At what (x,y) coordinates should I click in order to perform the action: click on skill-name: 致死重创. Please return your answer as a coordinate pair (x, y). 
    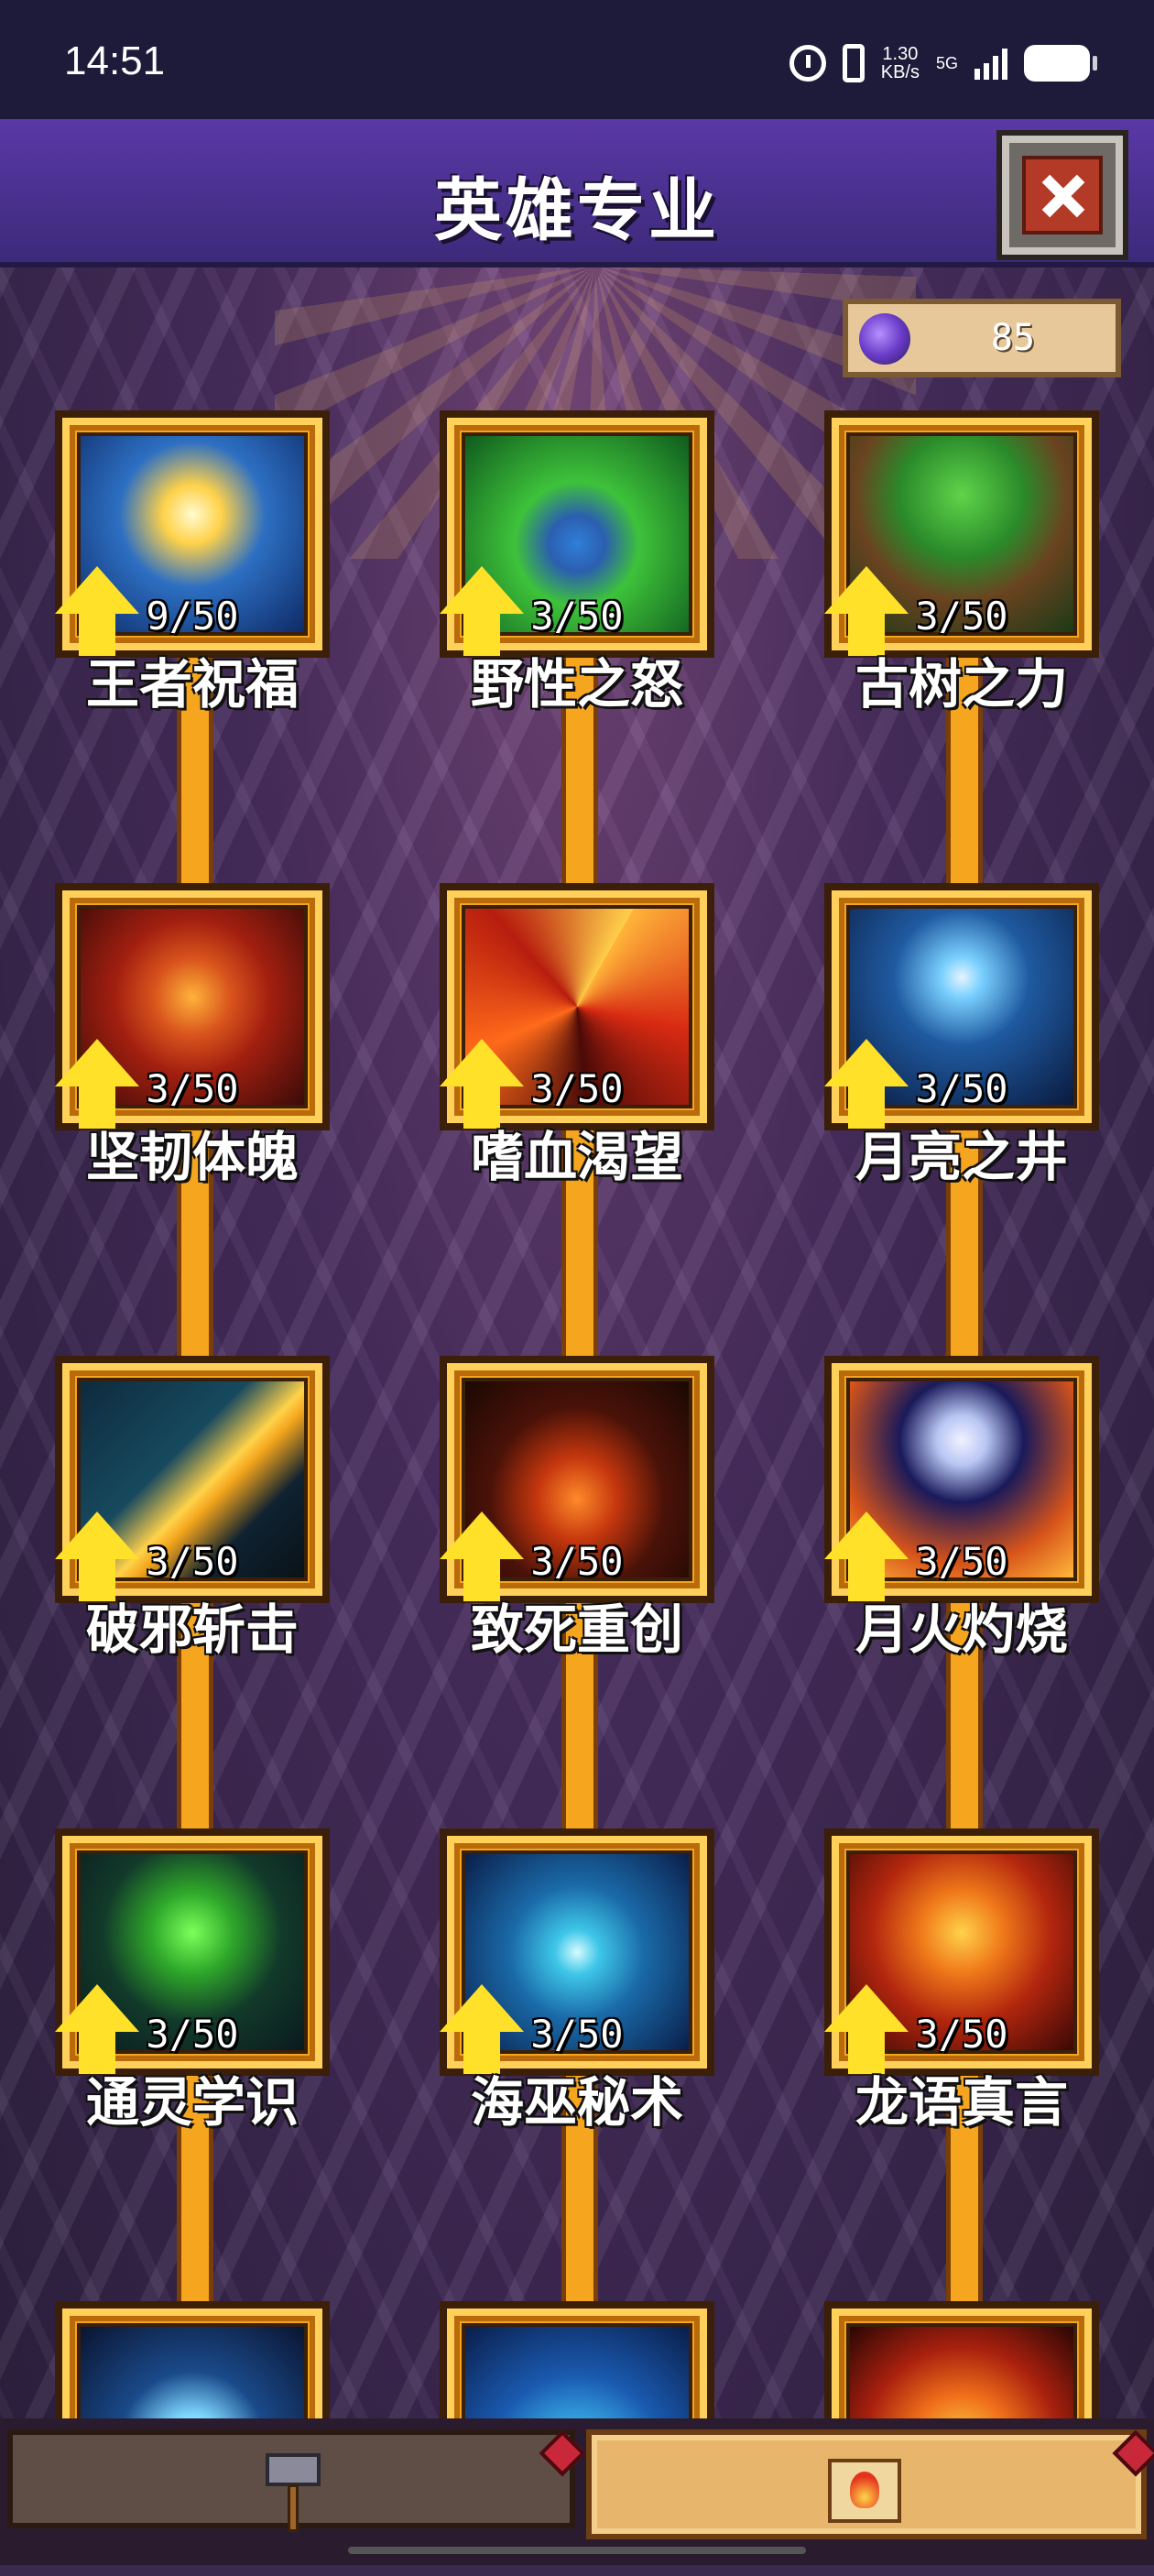
    Looking at the image, I should click on (576, 1630).